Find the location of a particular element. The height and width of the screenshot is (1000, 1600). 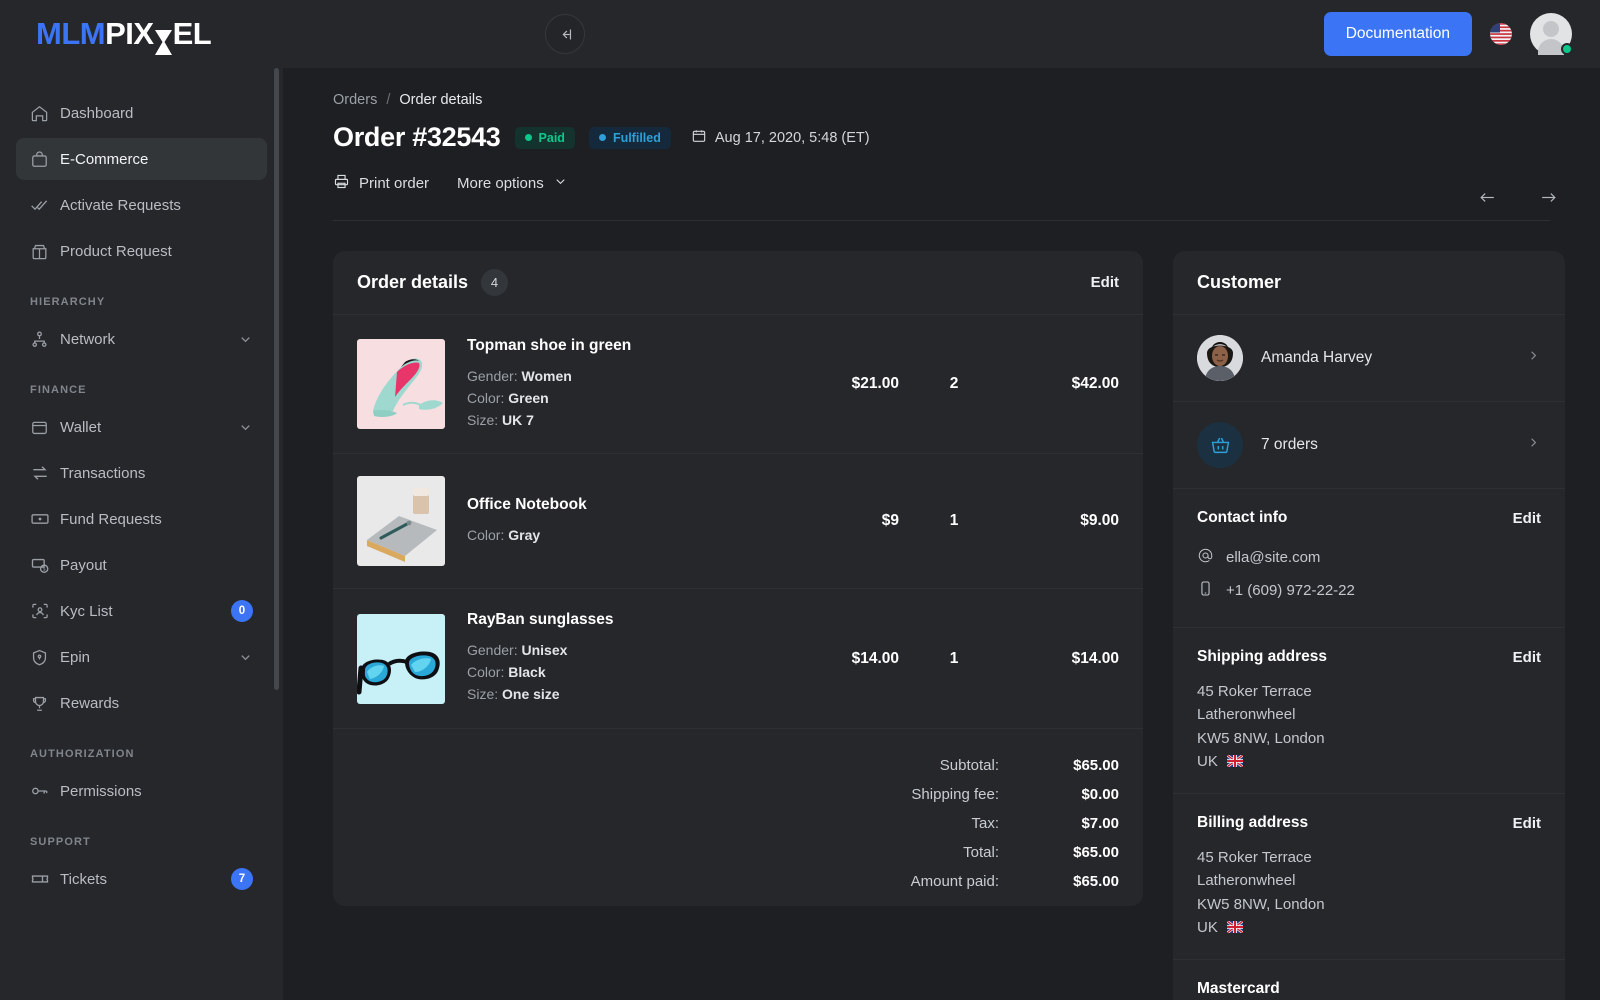

edit-order-details-link: Edit is located at coordinates (1105, 282).